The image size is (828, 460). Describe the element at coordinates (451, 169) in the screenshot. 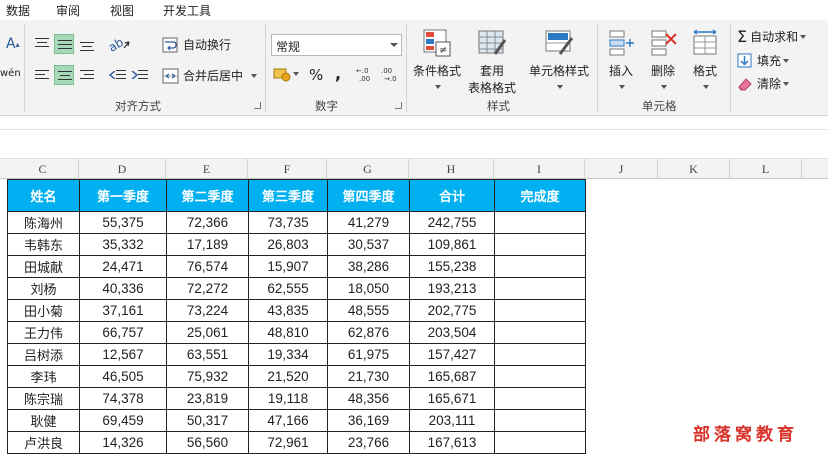

I see `column-header-h: H` at that location.